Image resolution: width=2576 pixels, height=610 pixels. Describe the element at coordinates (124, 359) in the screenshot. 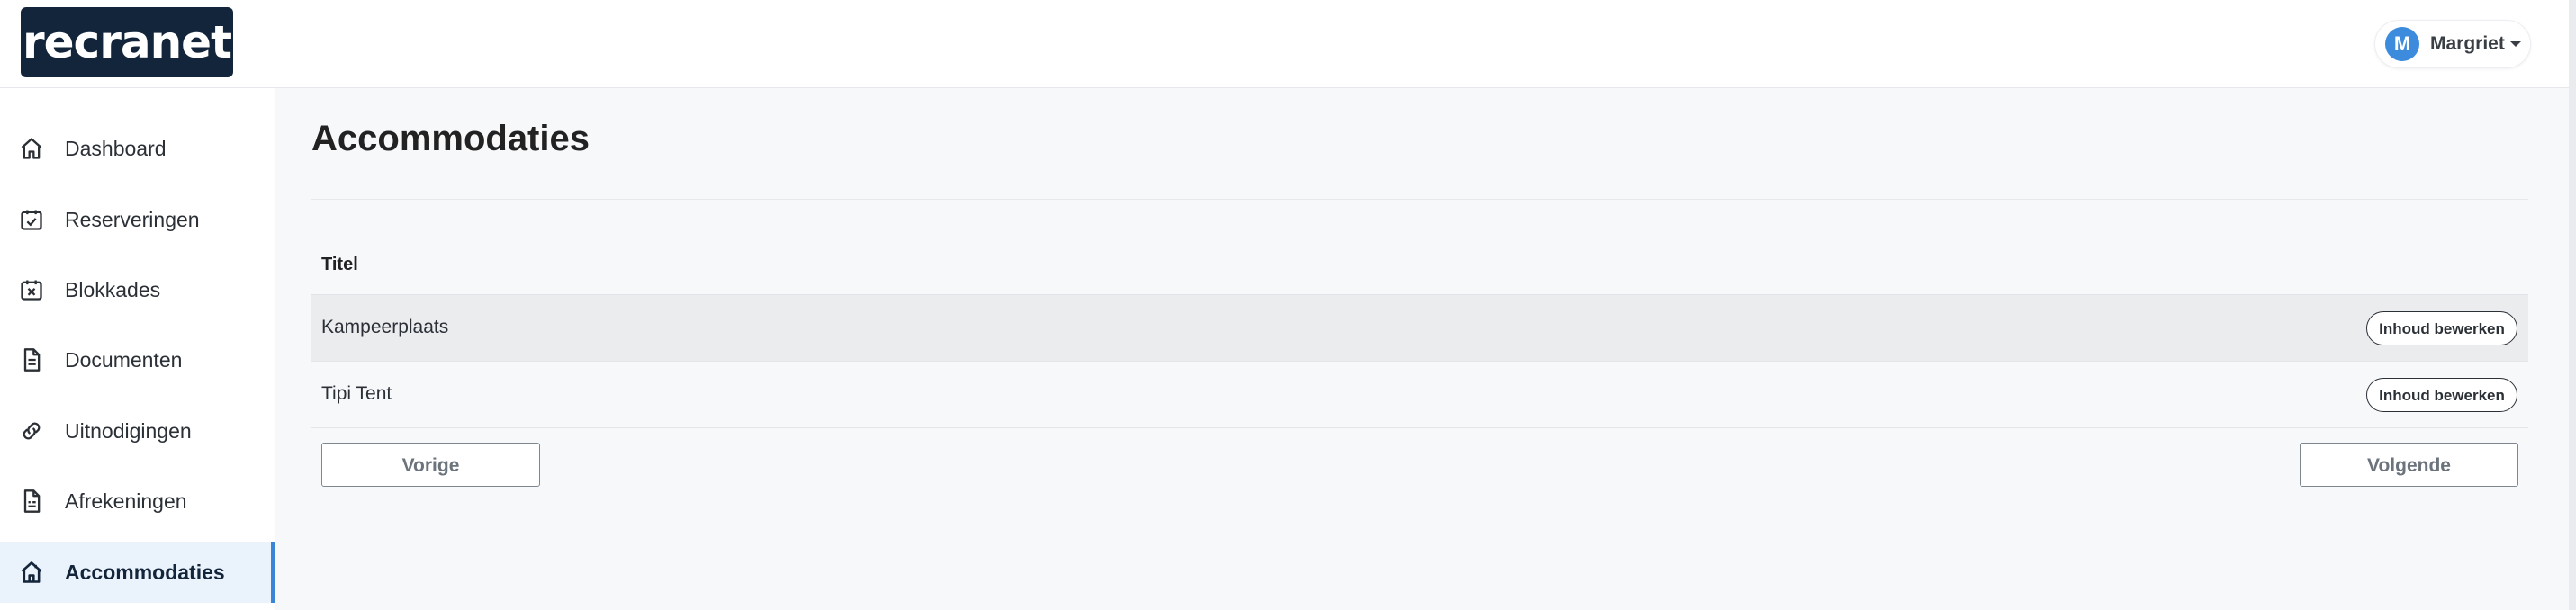

I see `sidebar-item-label: Documenten` at that location.